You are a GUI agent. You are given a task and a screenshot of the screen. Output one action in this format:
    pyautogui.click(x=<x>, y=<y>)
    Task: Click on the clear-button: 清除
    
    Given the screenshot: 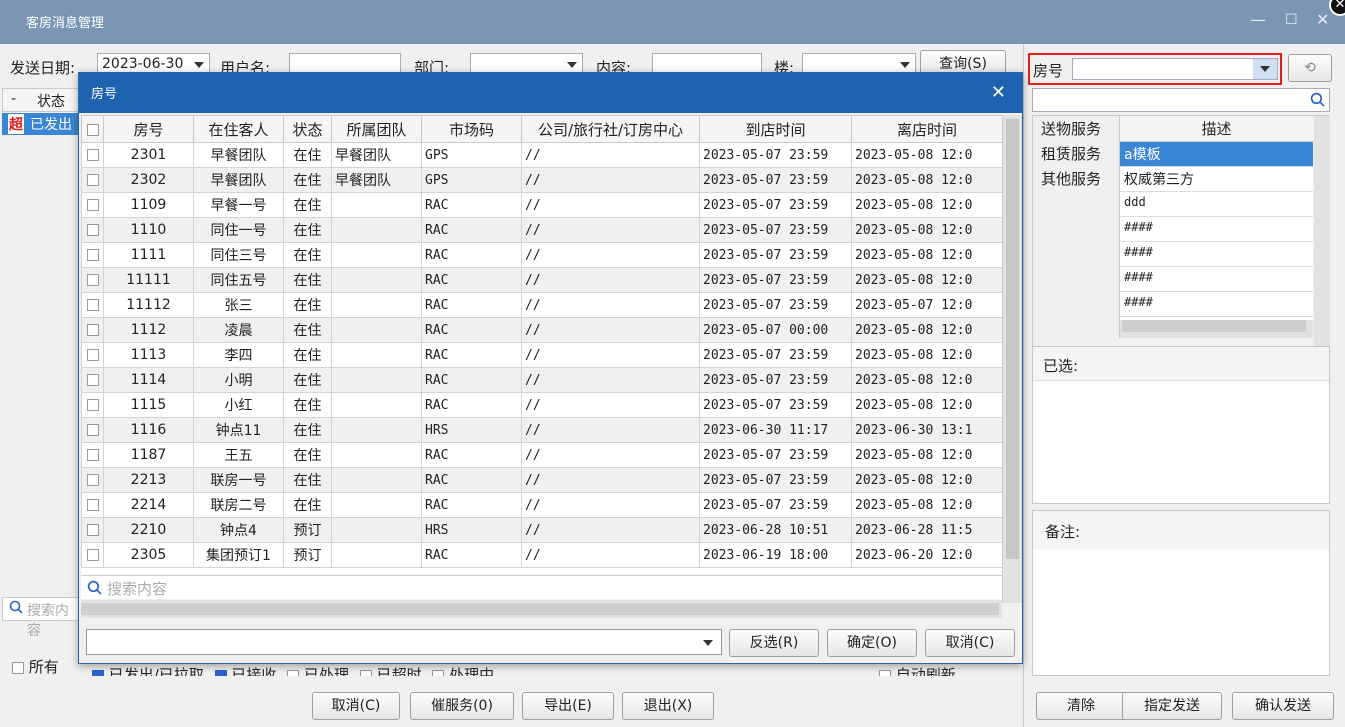 What is the action you would take?
    pyautogui.click(x=1081, y=706)
    